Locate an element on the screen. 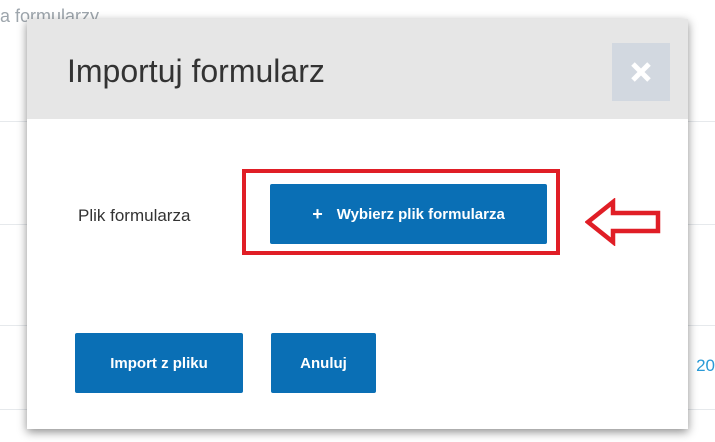  file-label: Plik formularza is located at coordinates (134, 215).